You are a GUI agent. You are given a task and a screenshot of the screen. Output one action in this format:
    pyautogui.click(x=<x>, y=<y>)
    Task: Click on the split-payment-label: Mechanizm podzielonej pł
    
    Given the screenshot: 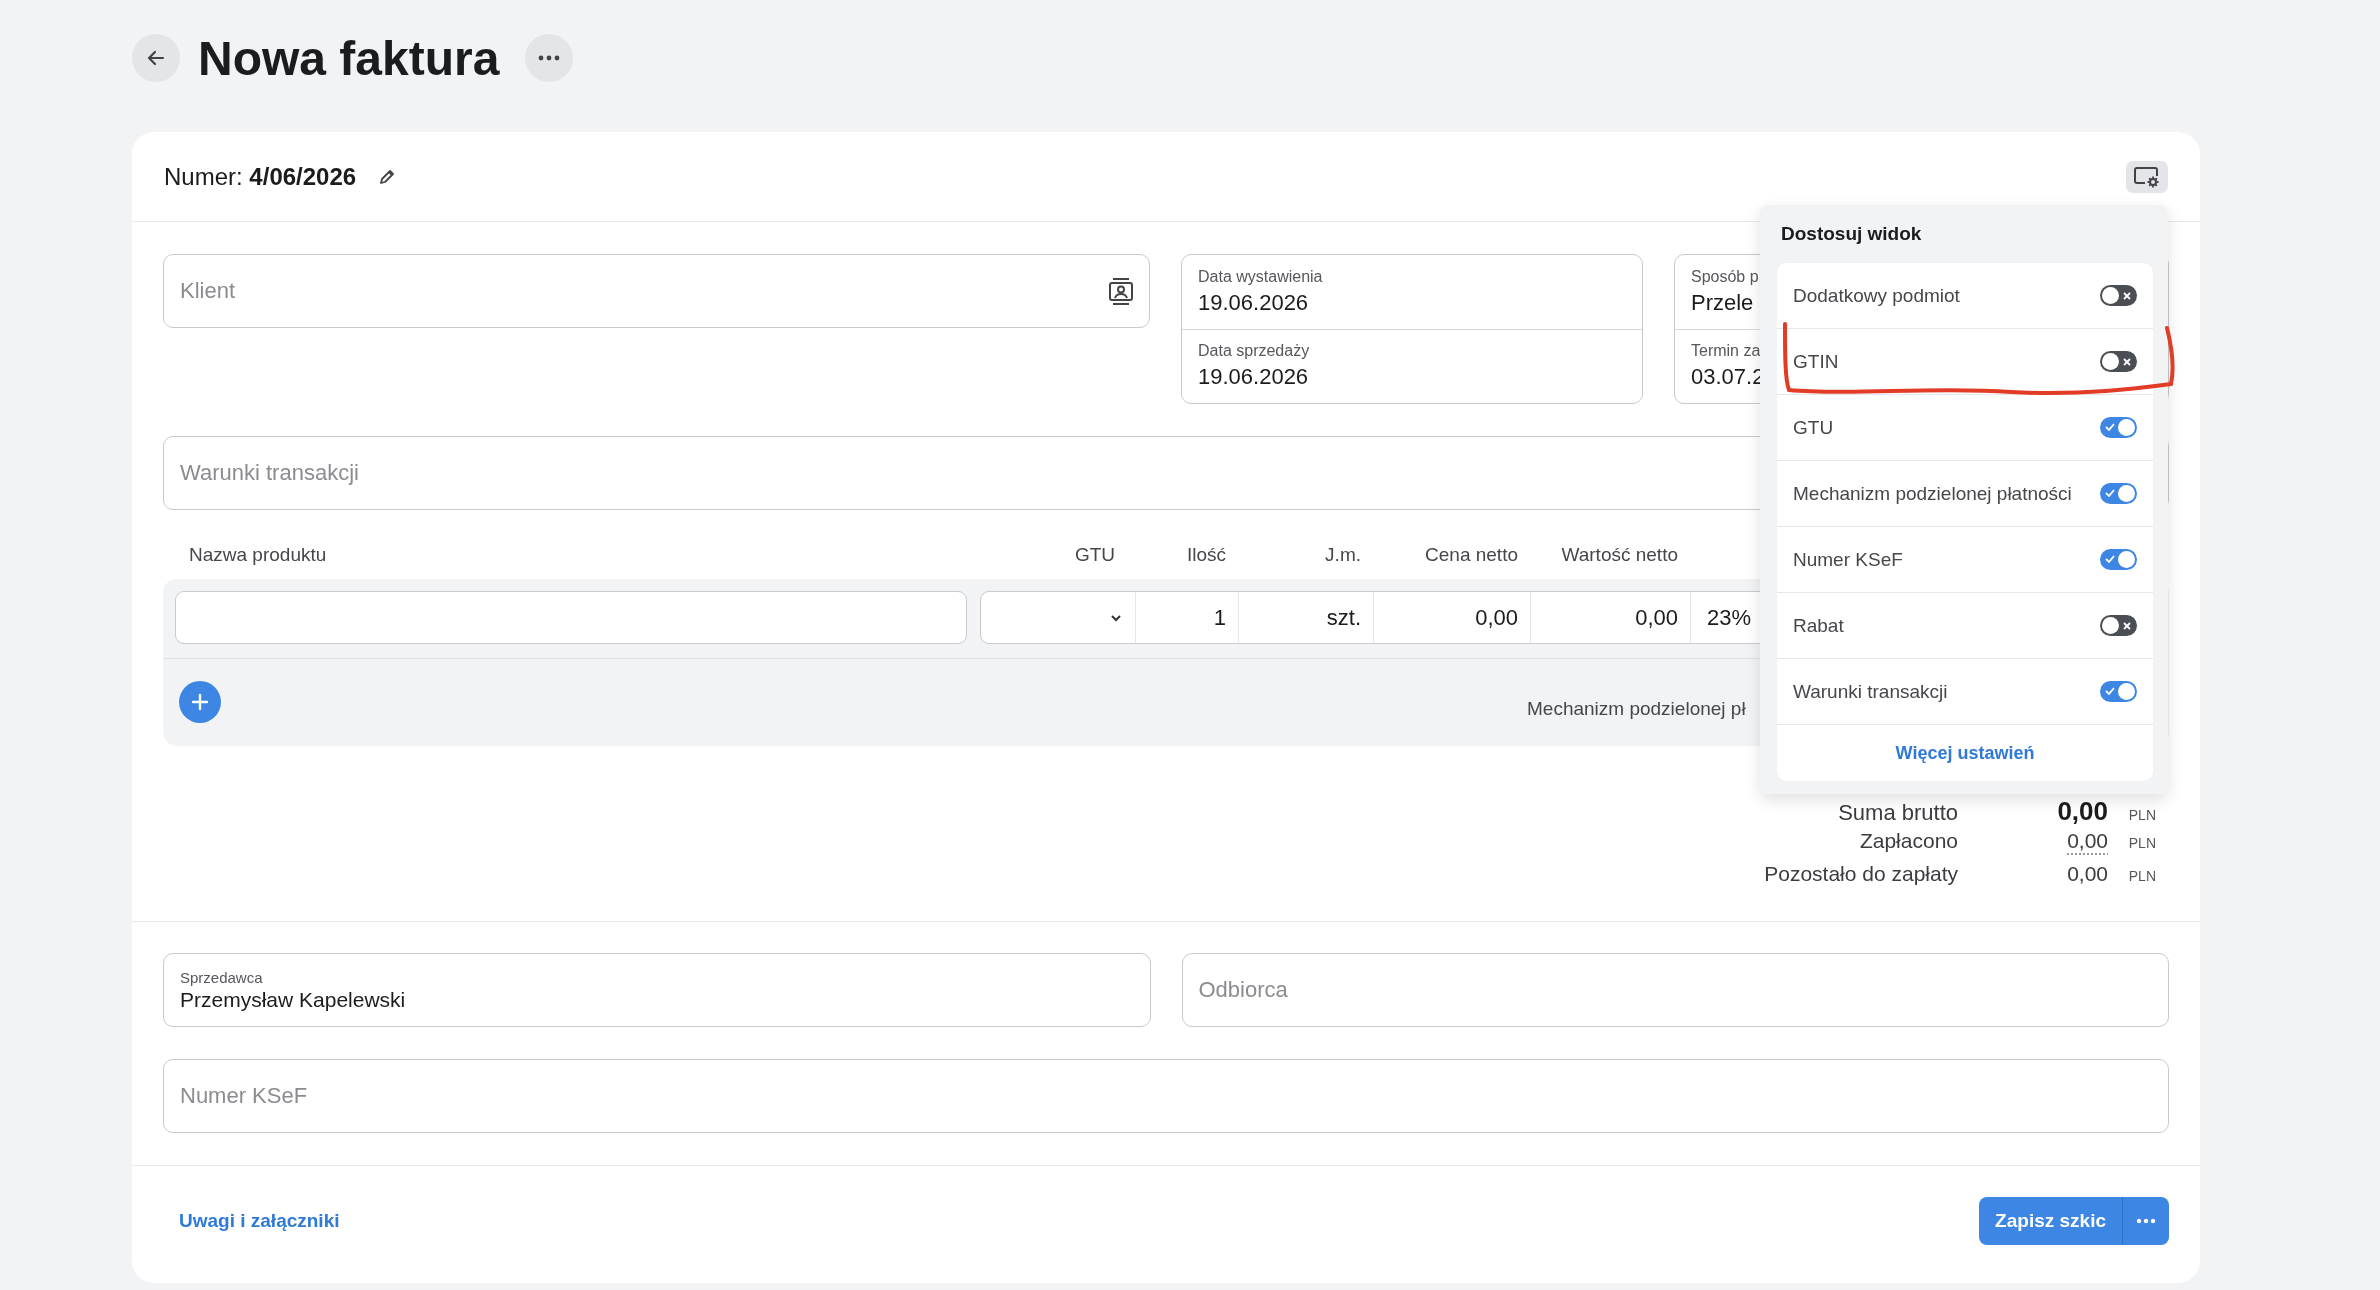 What is the action you would take?
    pyautogui.click(x=1636, y=709)
    